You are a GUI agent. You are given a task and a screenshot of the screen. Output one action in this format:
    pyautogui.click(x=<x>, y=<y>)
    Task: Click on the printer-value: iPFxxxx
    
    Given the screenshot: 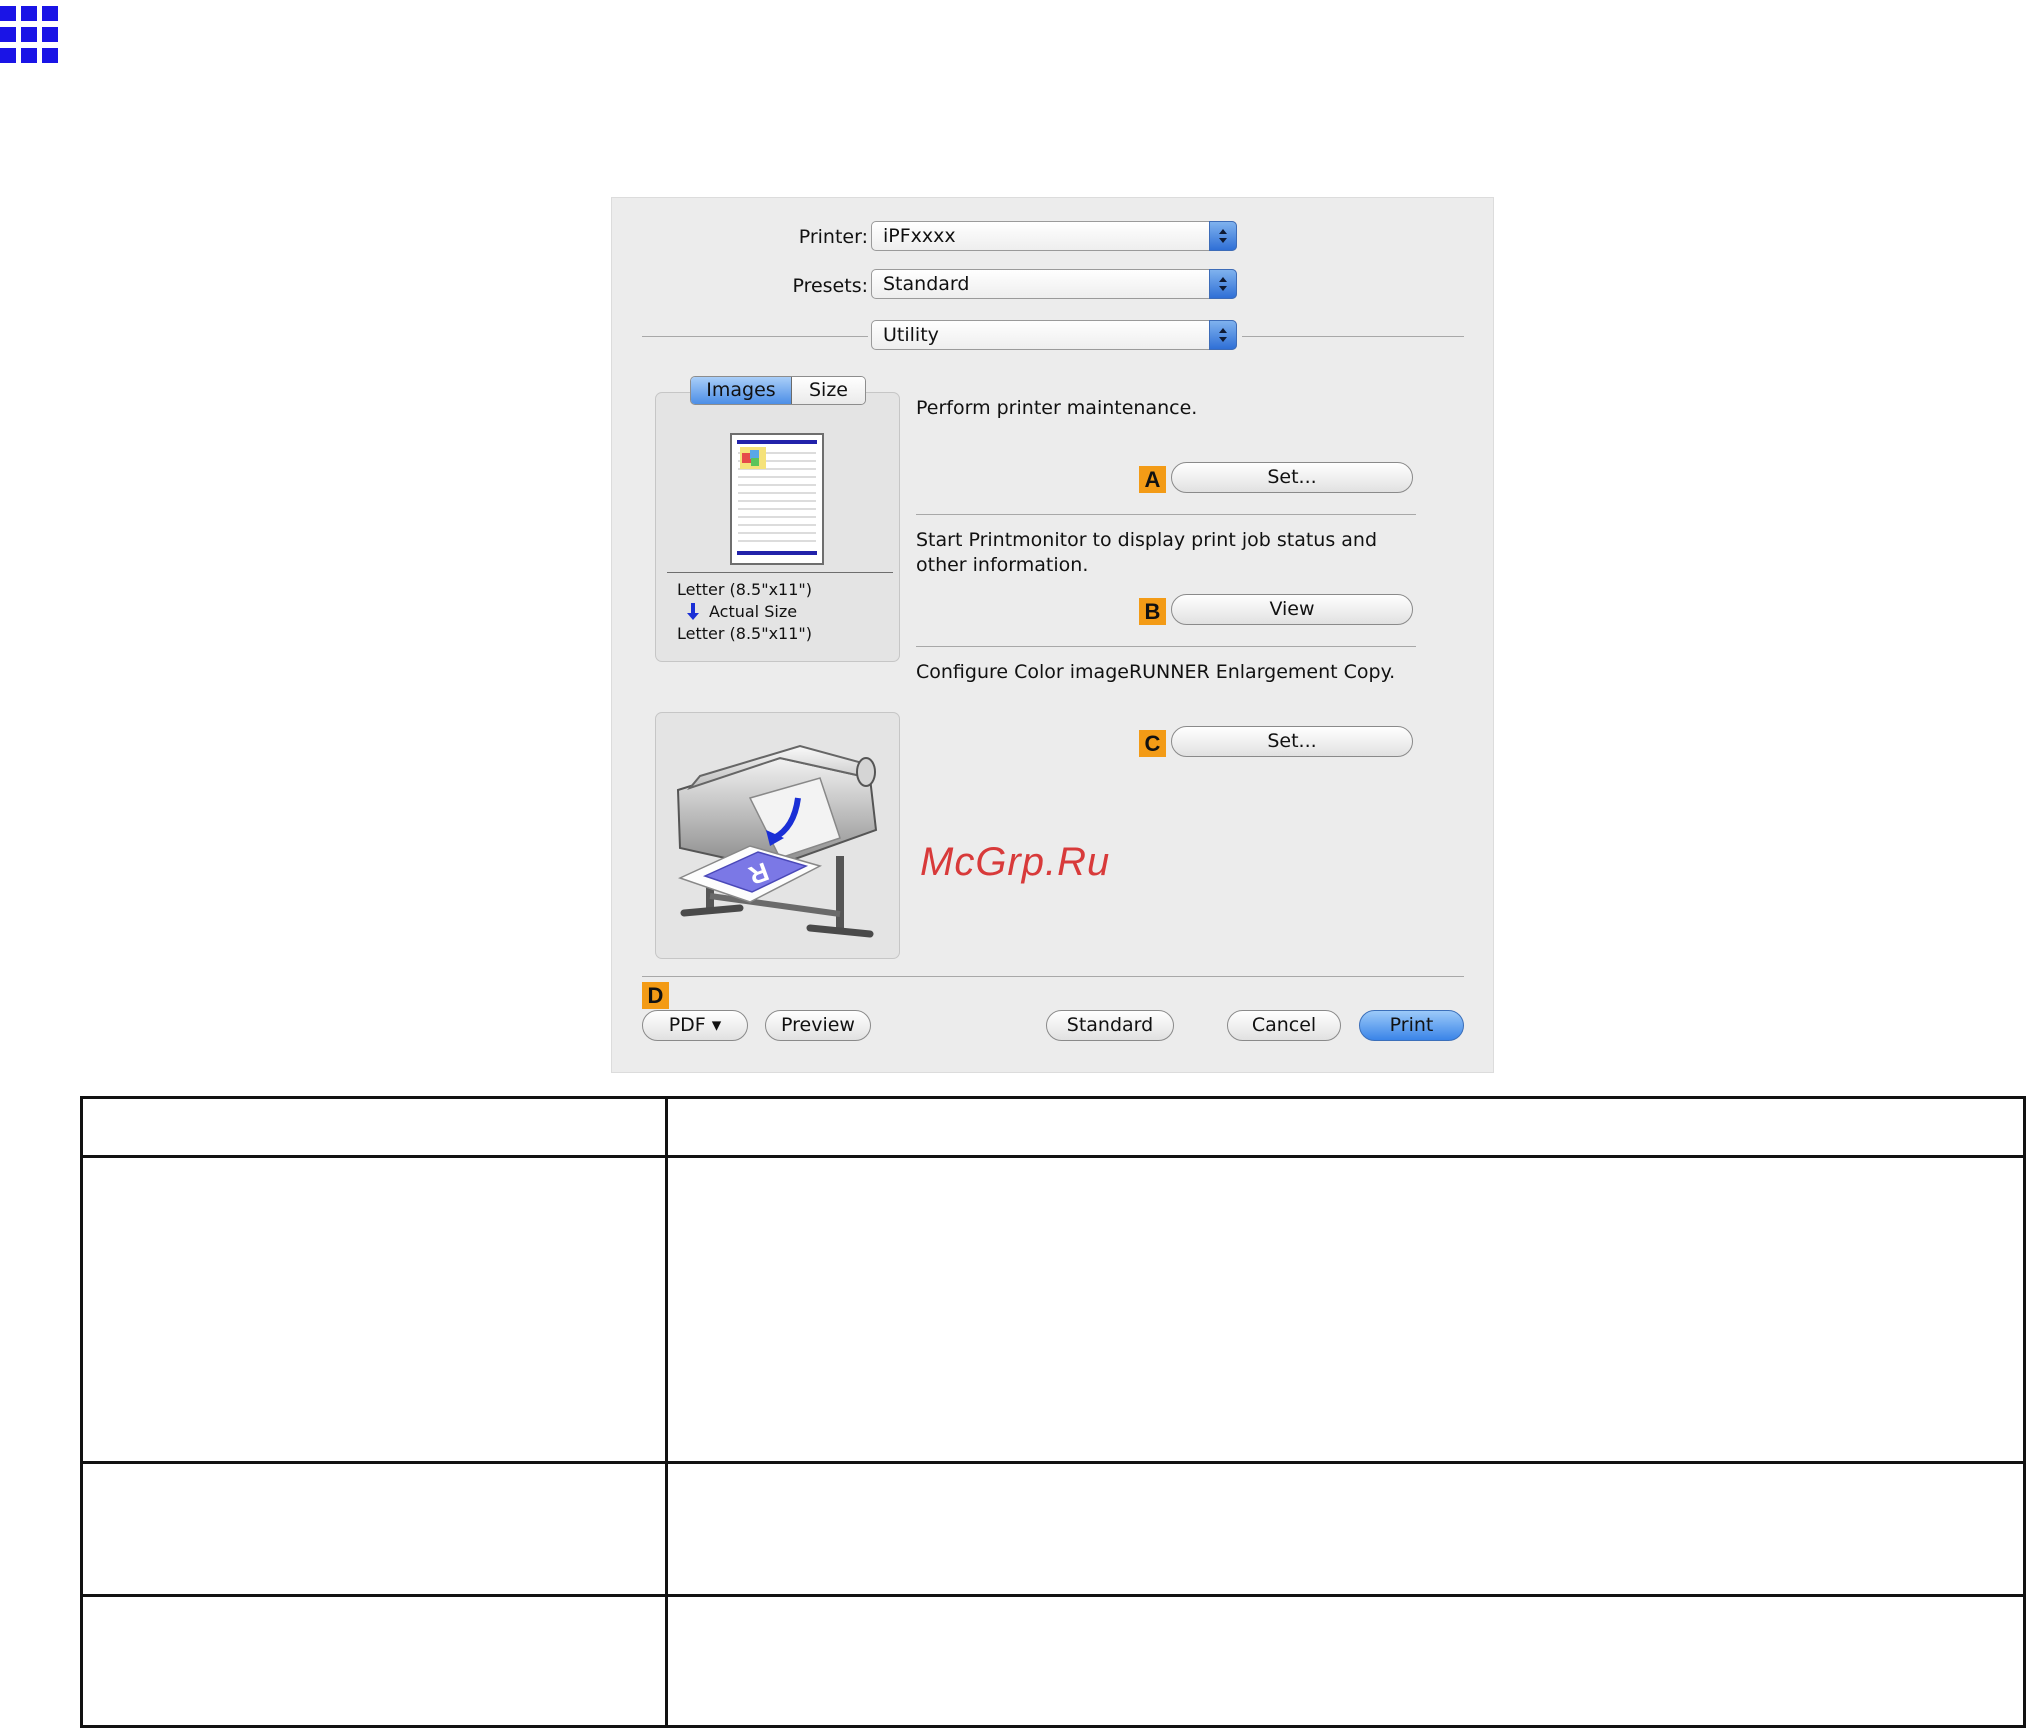 What is the action you would take?
    pyautogui.click(x=919, y=236)
    